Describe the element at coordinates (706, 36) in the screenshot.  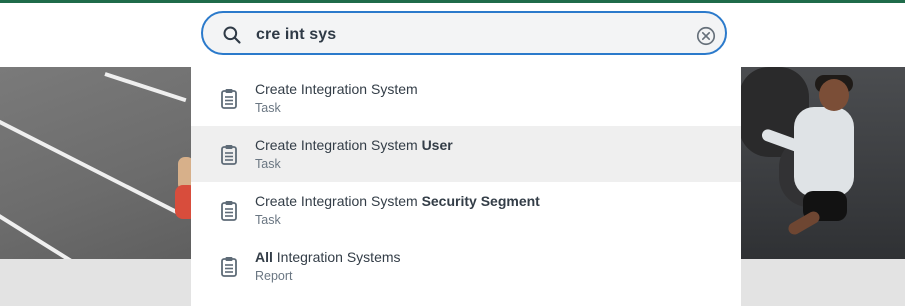
I see `clear-icon` at that location.